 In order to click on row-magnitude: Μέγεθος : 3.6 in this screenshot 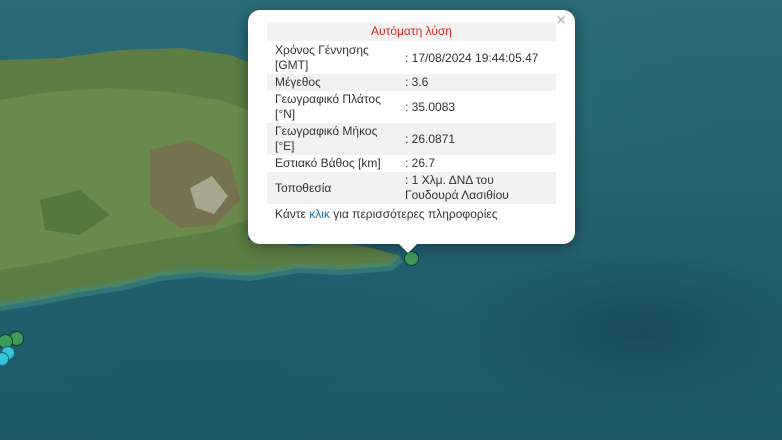, I will do `click(411, 82)`.